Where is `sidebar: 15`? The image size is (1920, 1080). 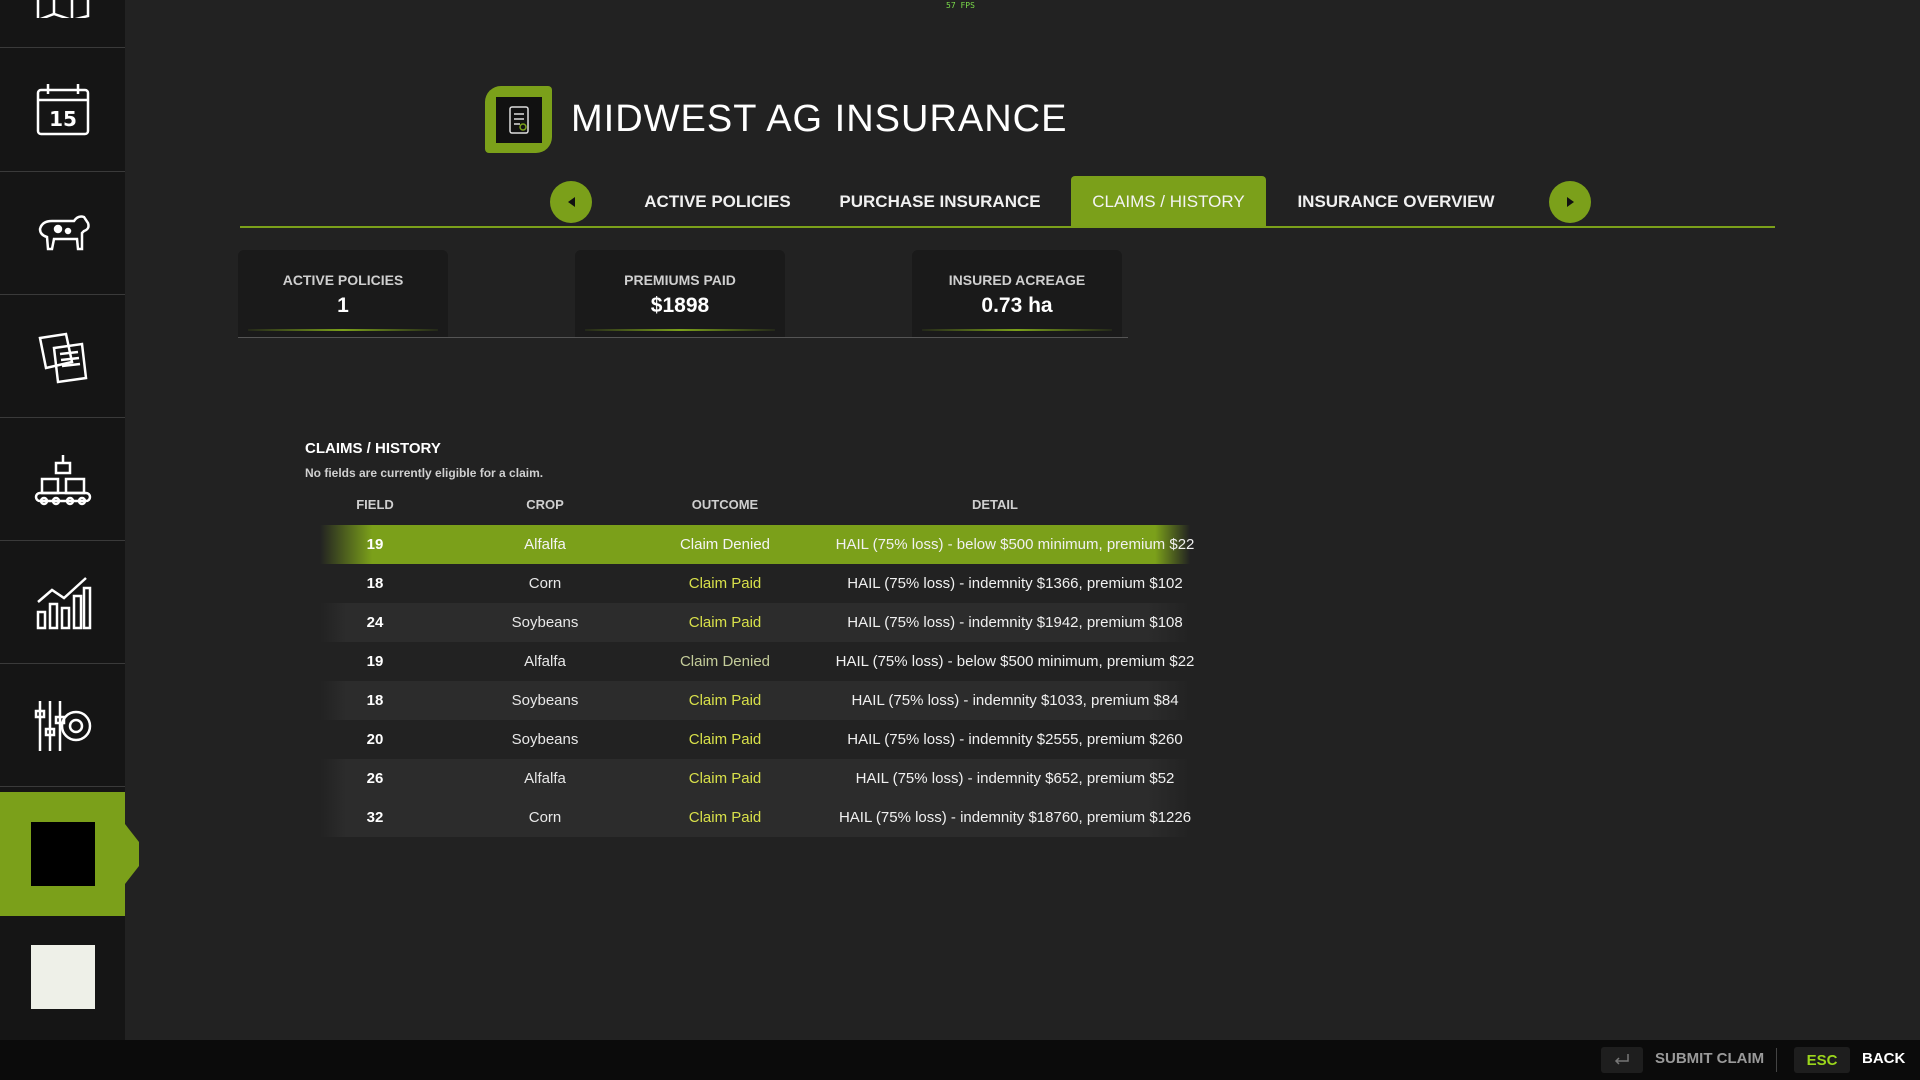 sidebar: 15 is located at coordinates (69, 520).